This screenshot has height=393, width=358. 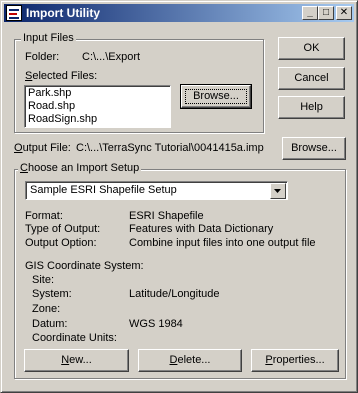 I want to click on import-setup-value: Sample ESRI Shapefile Setup, so click(x=103, y=190).